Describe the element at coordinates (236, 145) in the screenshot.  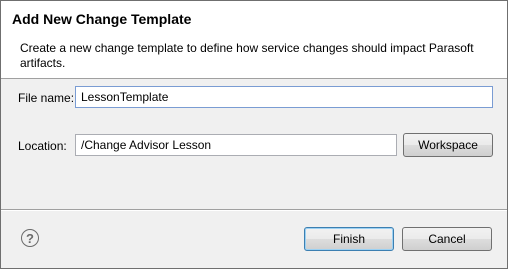
I see `location-field` at that location.